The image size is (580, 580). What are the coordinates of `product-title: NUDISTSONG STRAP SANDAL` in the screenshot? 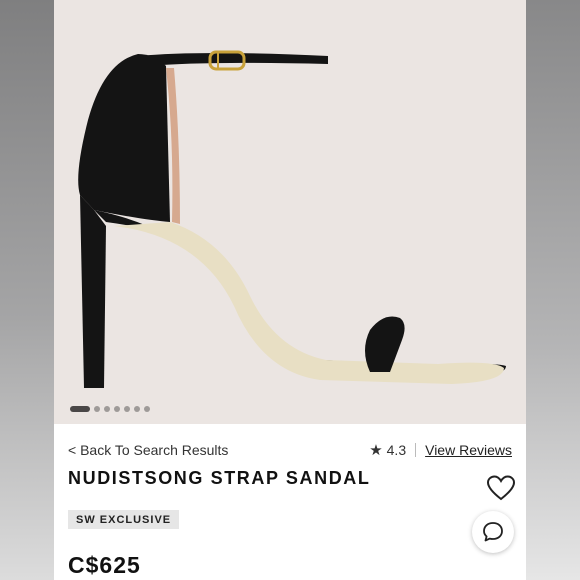 It's located at (219, 478).